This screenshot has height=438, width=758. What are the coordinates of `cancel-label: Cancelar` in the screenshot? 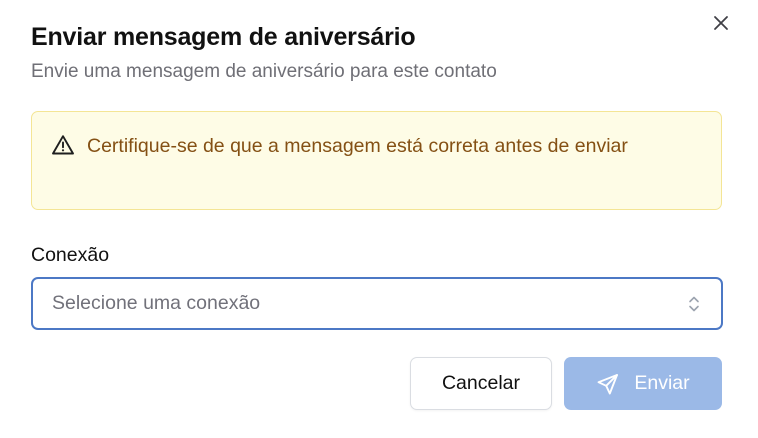 It's located at (481, 383).